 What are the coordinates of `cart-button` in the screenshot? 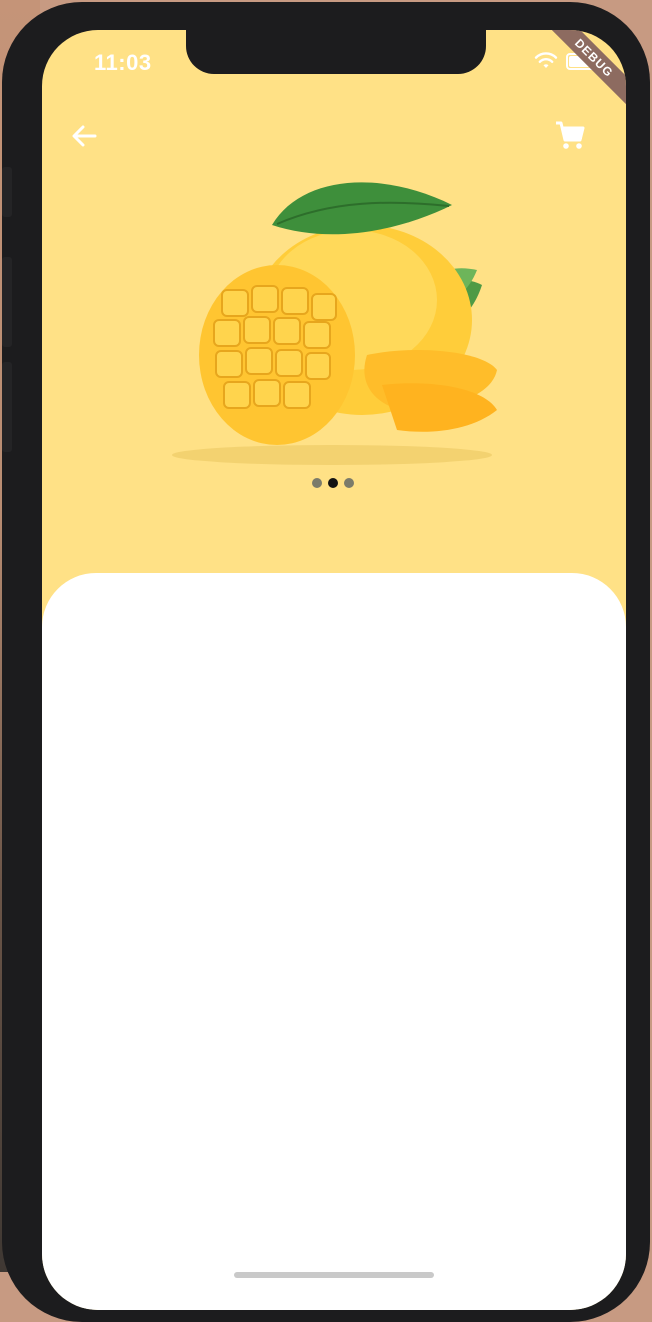 It's located at (570, 136).